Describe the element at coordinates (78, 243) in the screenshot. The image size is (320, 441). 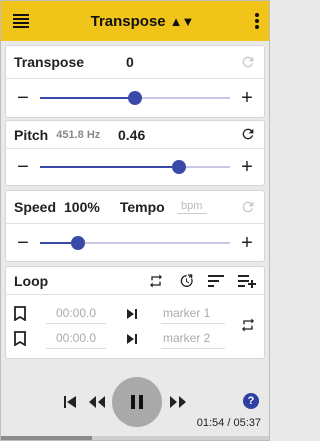
I see `speed-slider-thumb` at that location.